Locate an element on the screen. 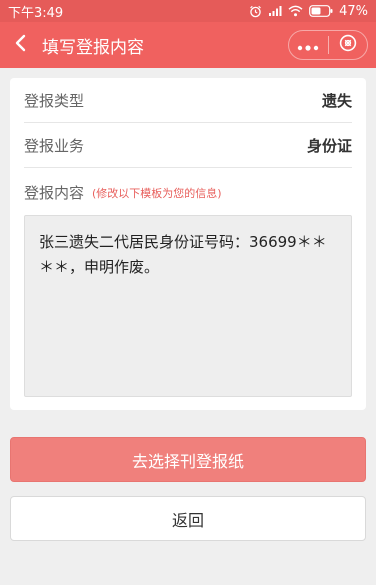  mini-program-capsule is located at coordinates (328, 45).